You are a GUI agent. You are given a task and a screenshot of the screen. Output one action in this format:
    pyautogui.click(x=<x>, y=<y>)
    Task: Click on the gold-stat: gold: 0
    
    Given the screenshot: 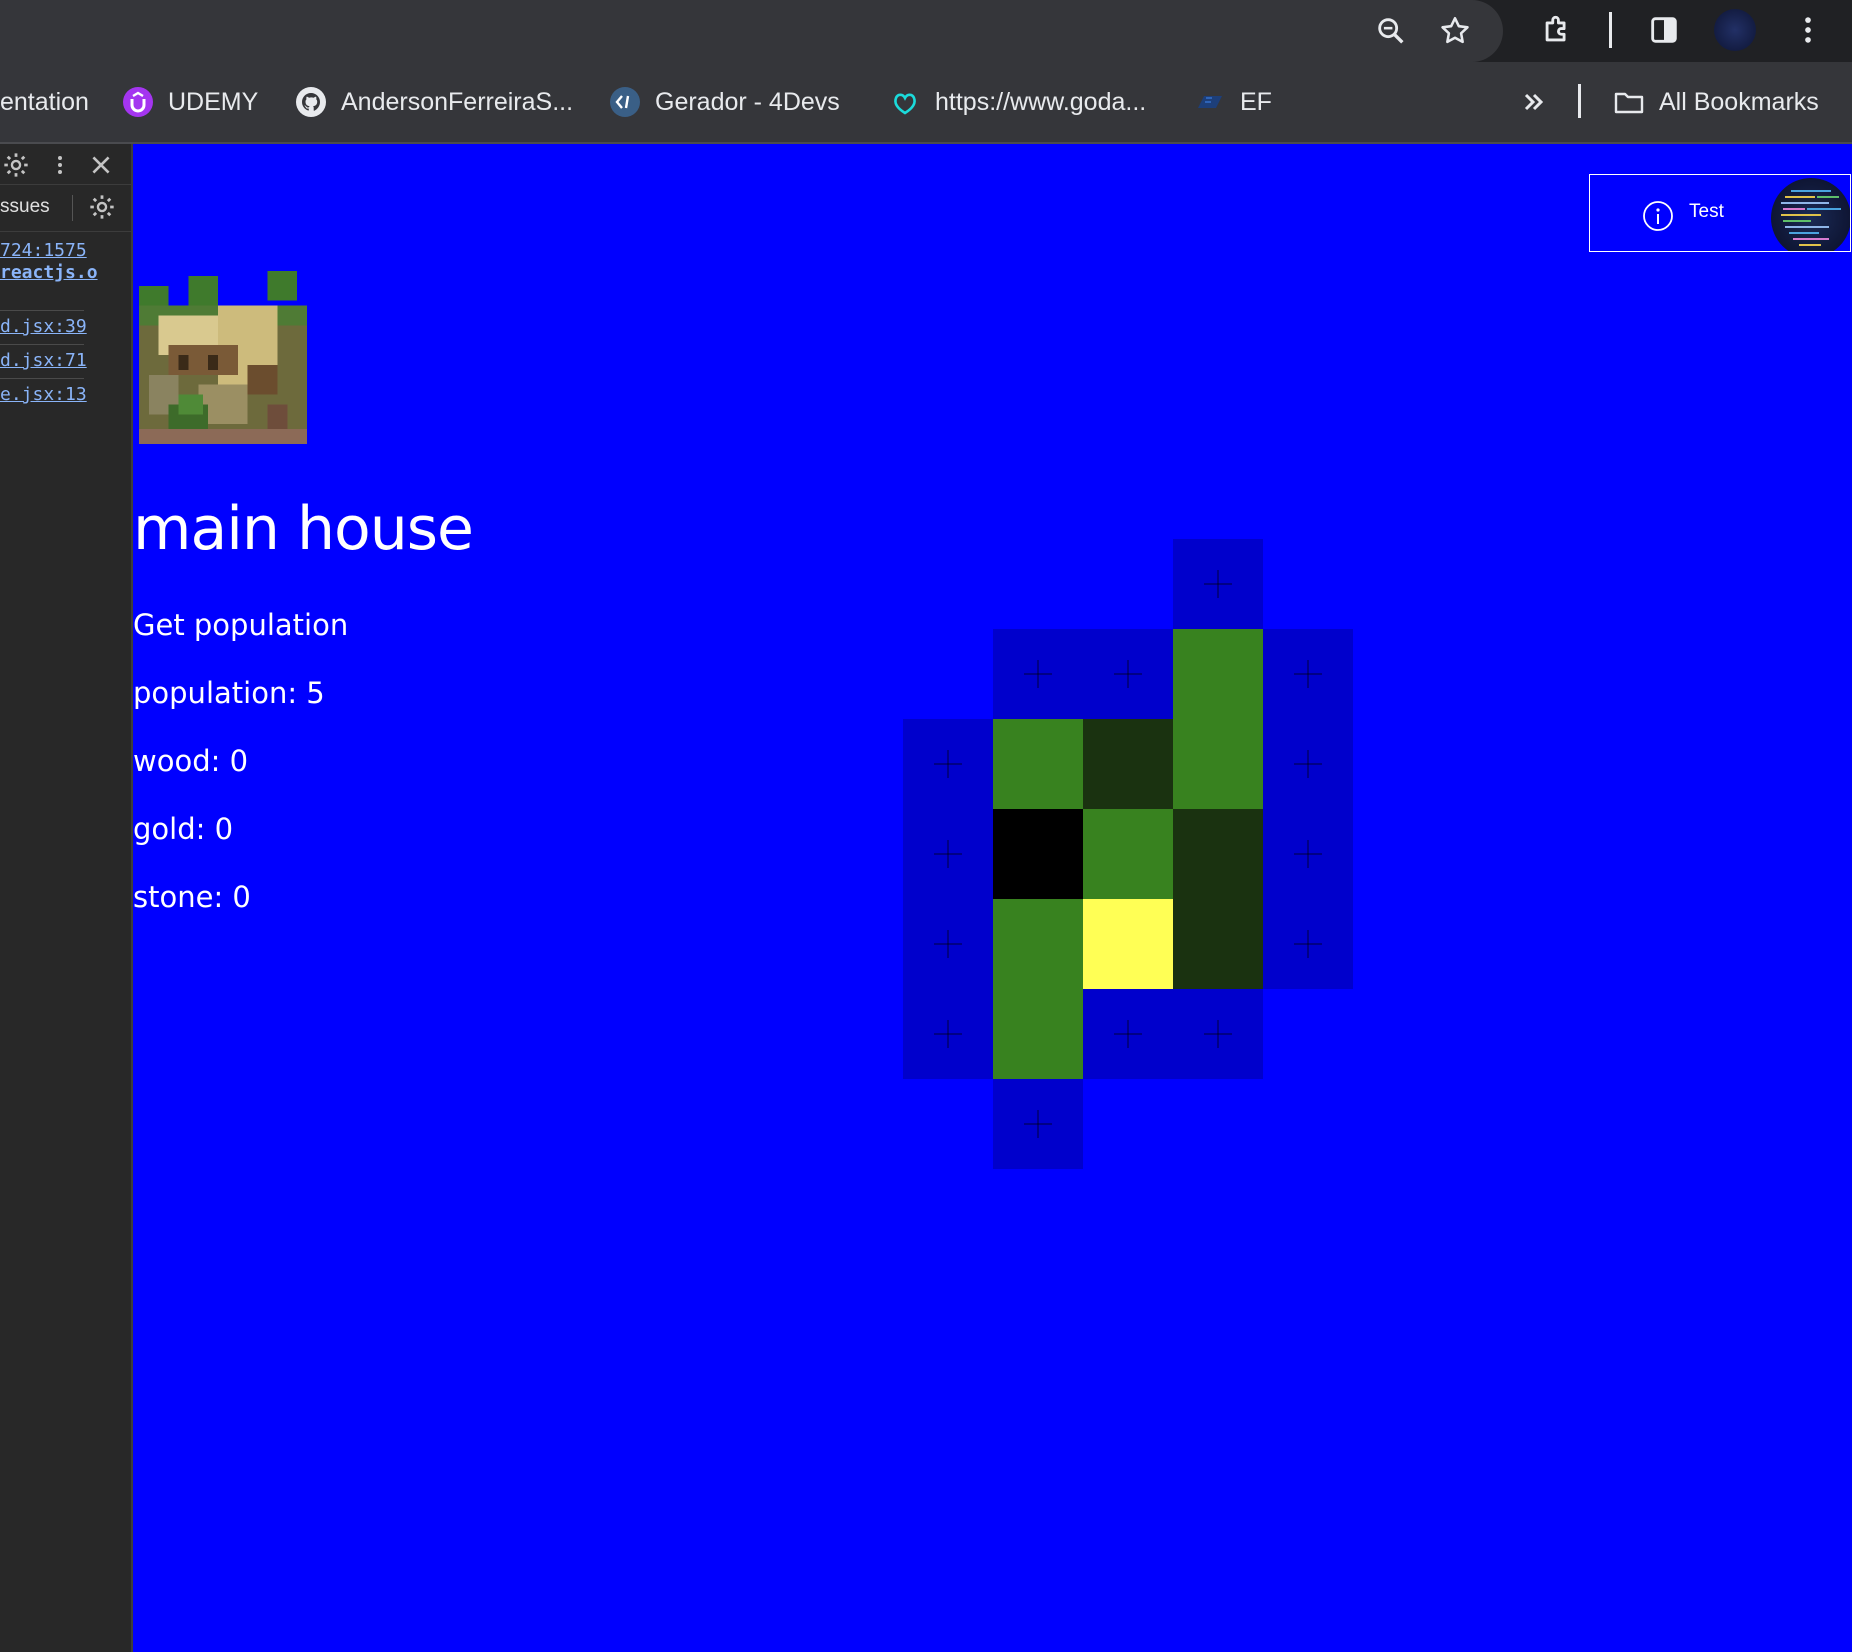 What is the action you would take?
    pyautogui.click(x=183, y=829)
    